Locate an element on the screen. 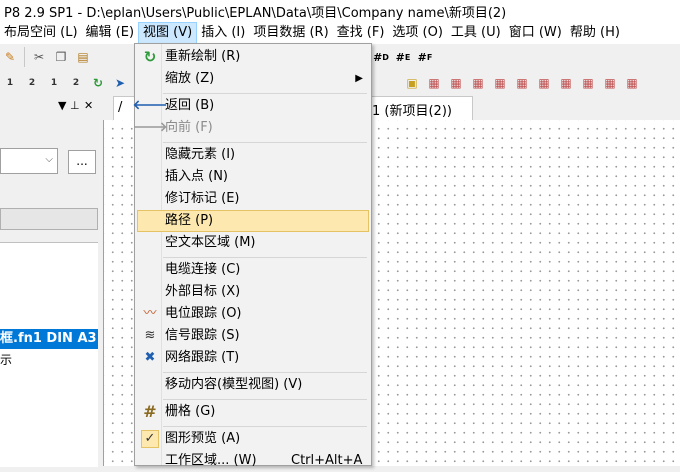  menu-item-empty-text-area: 空文本区域 (M) is located at coordinates (253, 243).